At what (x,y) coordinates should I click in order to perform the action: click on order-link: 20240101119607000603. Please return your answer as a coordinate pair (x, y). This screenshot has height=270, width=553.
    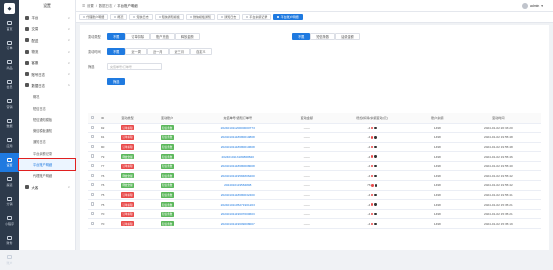
    Looking at the image, I should click on (238, 214).